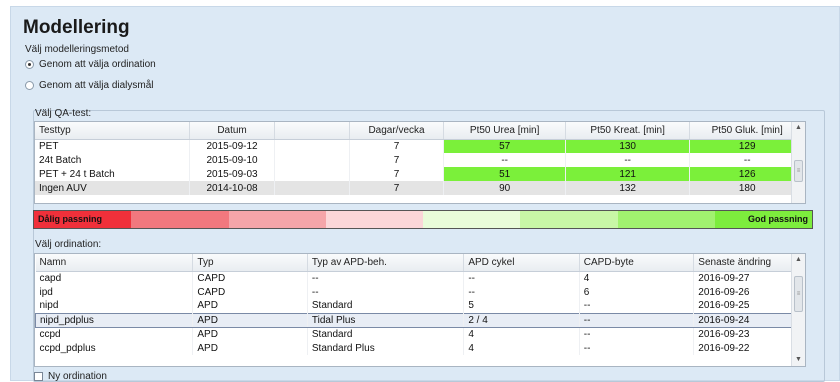 This screenshot has height=382, width=840. Describe the element at coordinates (114, 263) in the screenshot. I see `ord-column-header: Namn` at that location.